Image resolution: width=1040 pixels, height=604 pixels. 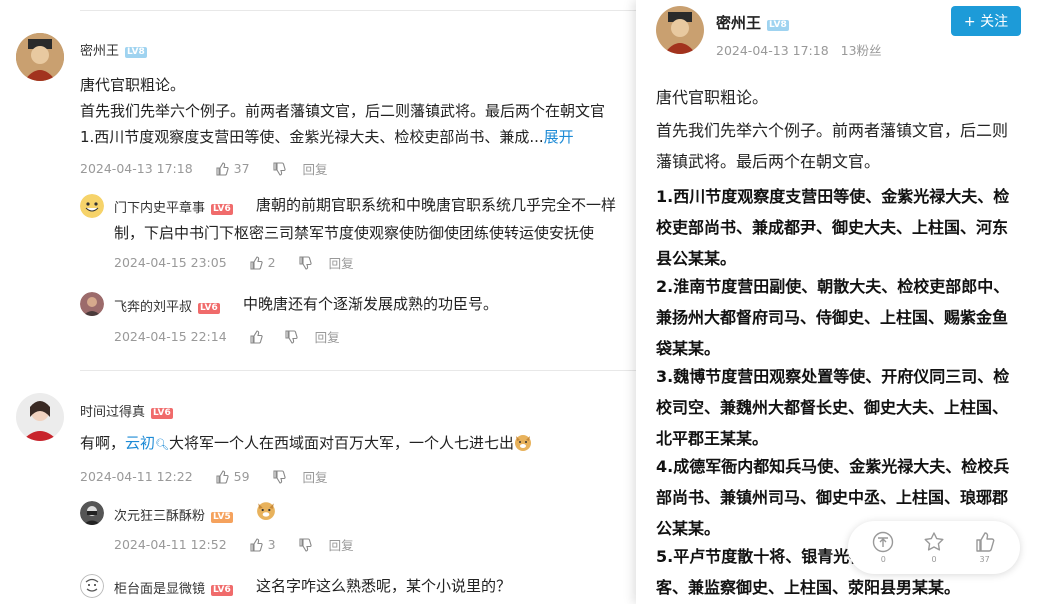 I want to click on like-count: 3, so click(x=271, y=544).